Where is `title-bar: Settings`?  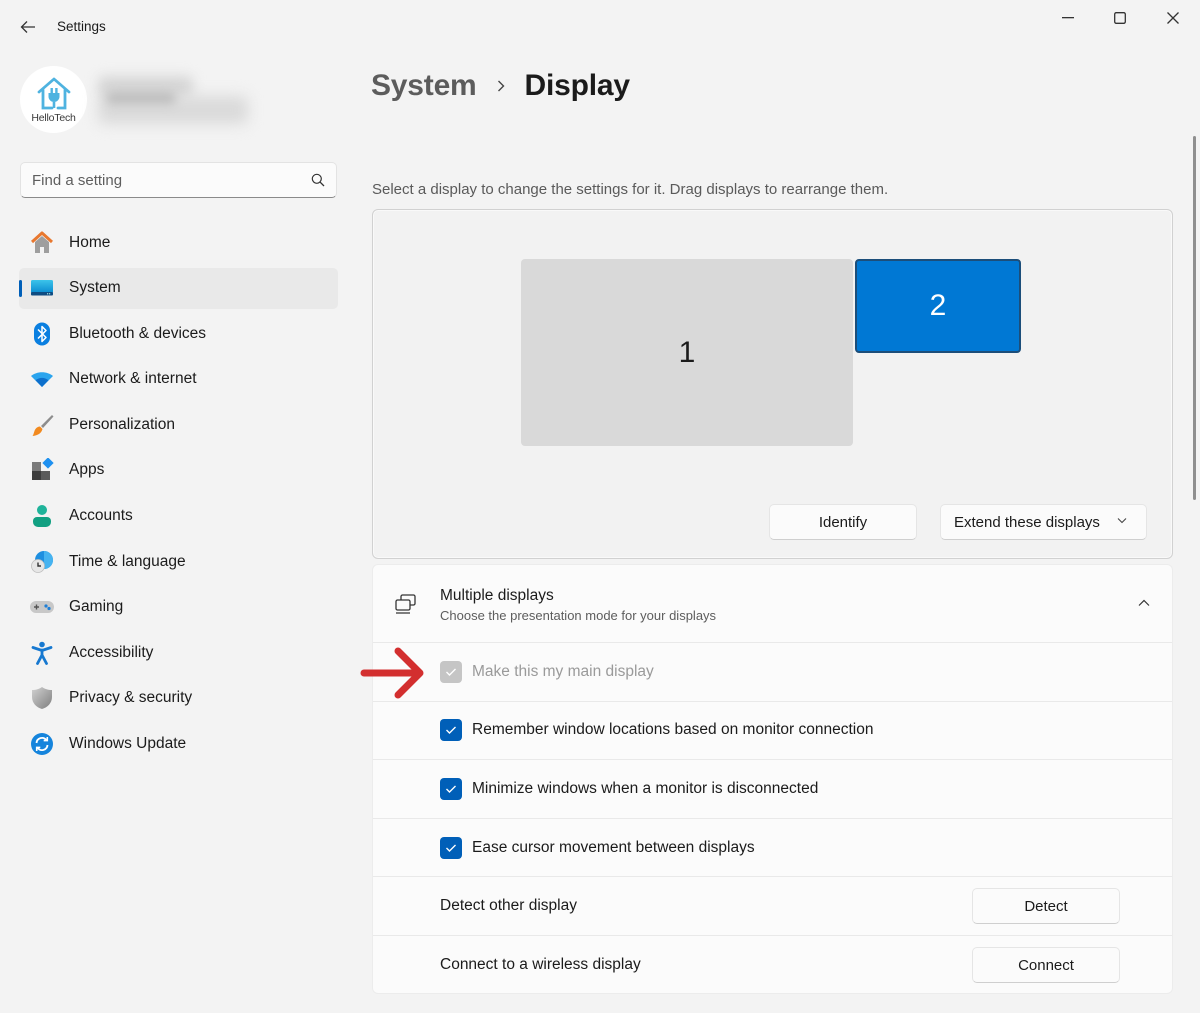 title-bar: Settings is located at coordinates (600, 27).